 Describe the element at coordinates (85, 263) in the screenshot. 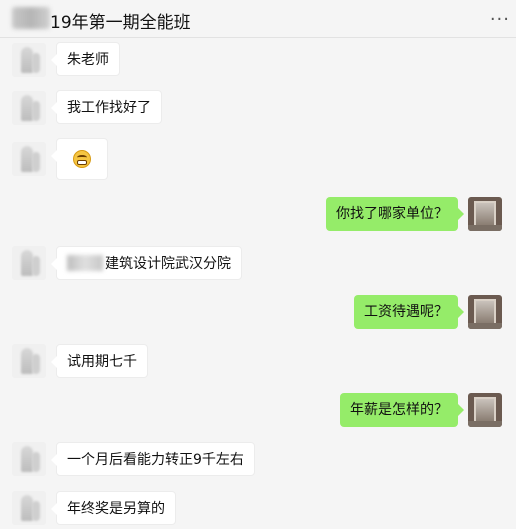

I see `redacted-text` at that location.